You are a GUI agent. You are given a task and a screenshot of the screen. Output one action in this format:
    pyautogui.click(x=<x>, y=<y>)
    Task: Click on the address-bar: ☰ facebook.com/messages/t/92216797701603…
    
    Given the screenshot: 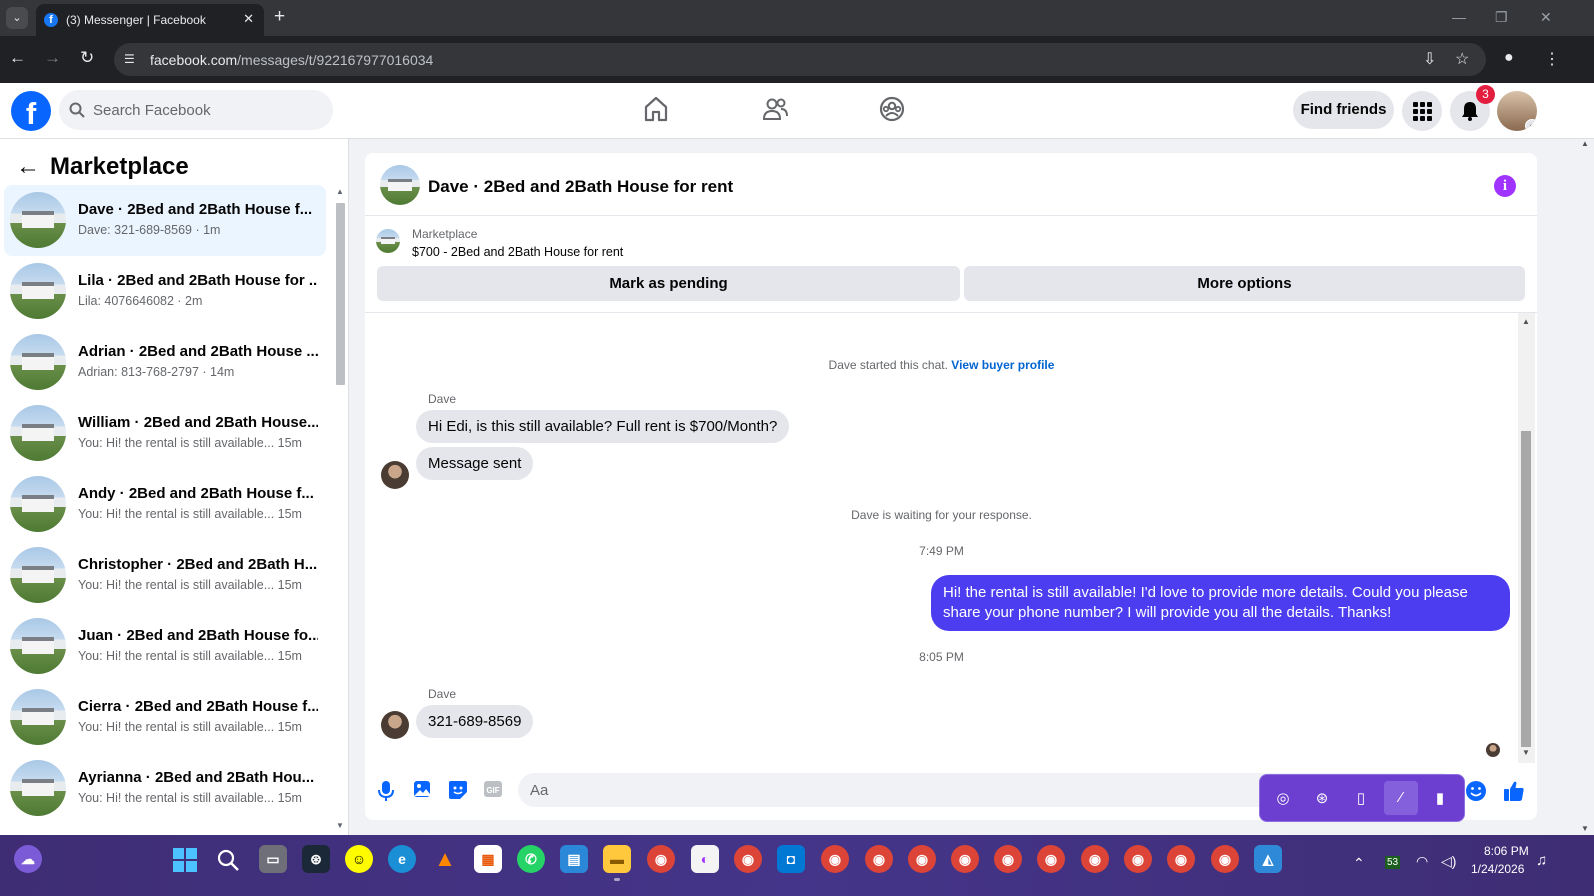 What is the action you would take?
    pyautogui.click(x=800, y=59)
    